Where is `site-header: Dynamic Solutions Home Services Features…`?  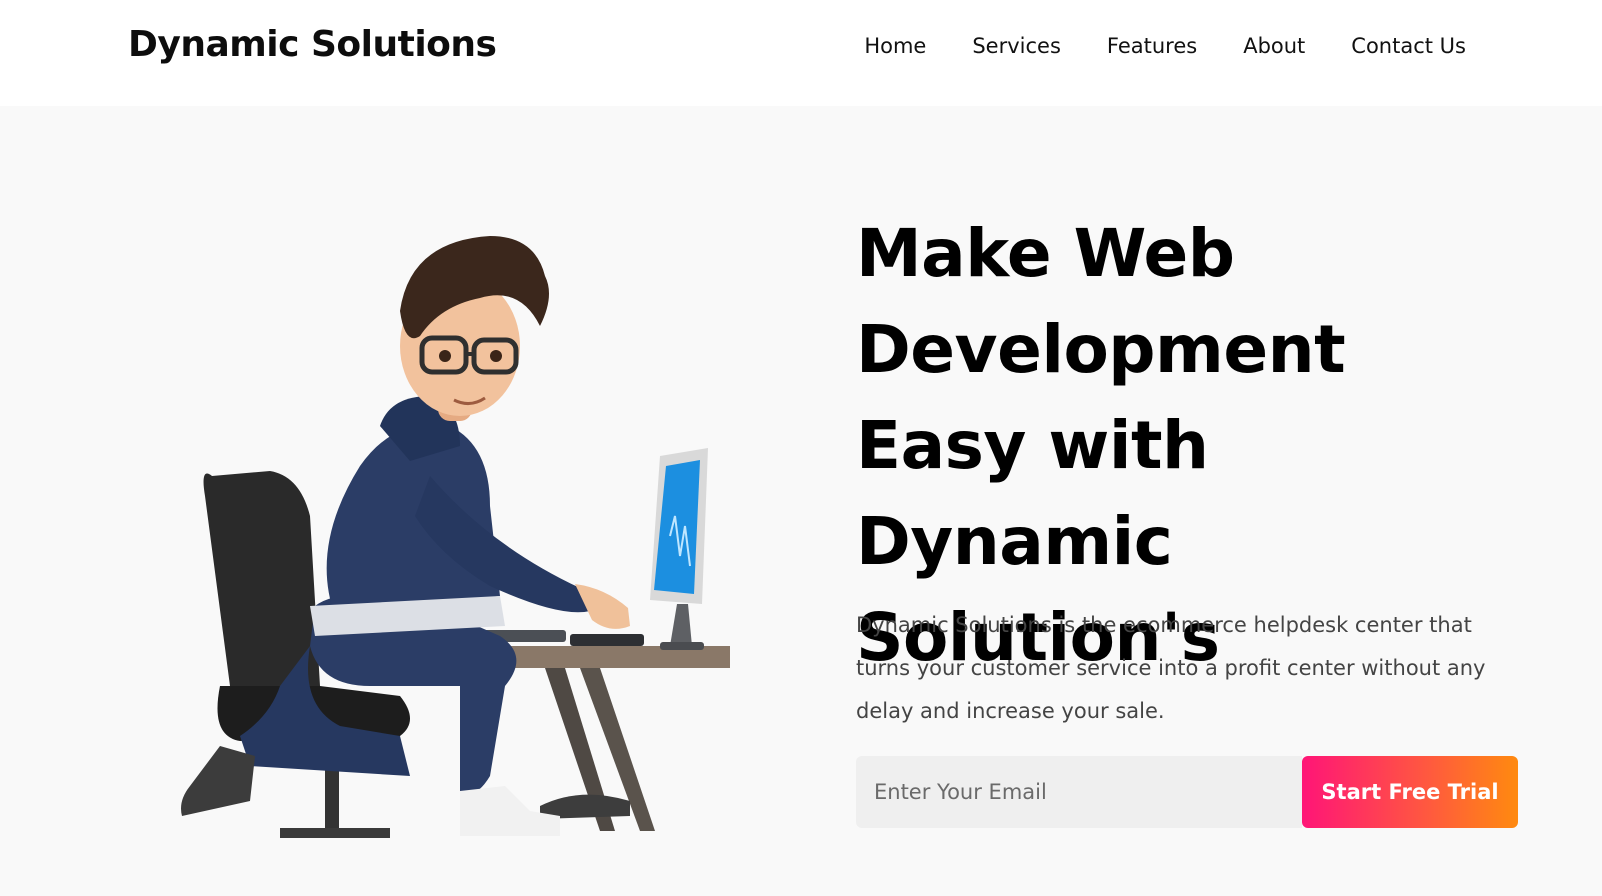
site-header: Dynamic Solutions Home Services Features… is located at coordinates (801, 53).